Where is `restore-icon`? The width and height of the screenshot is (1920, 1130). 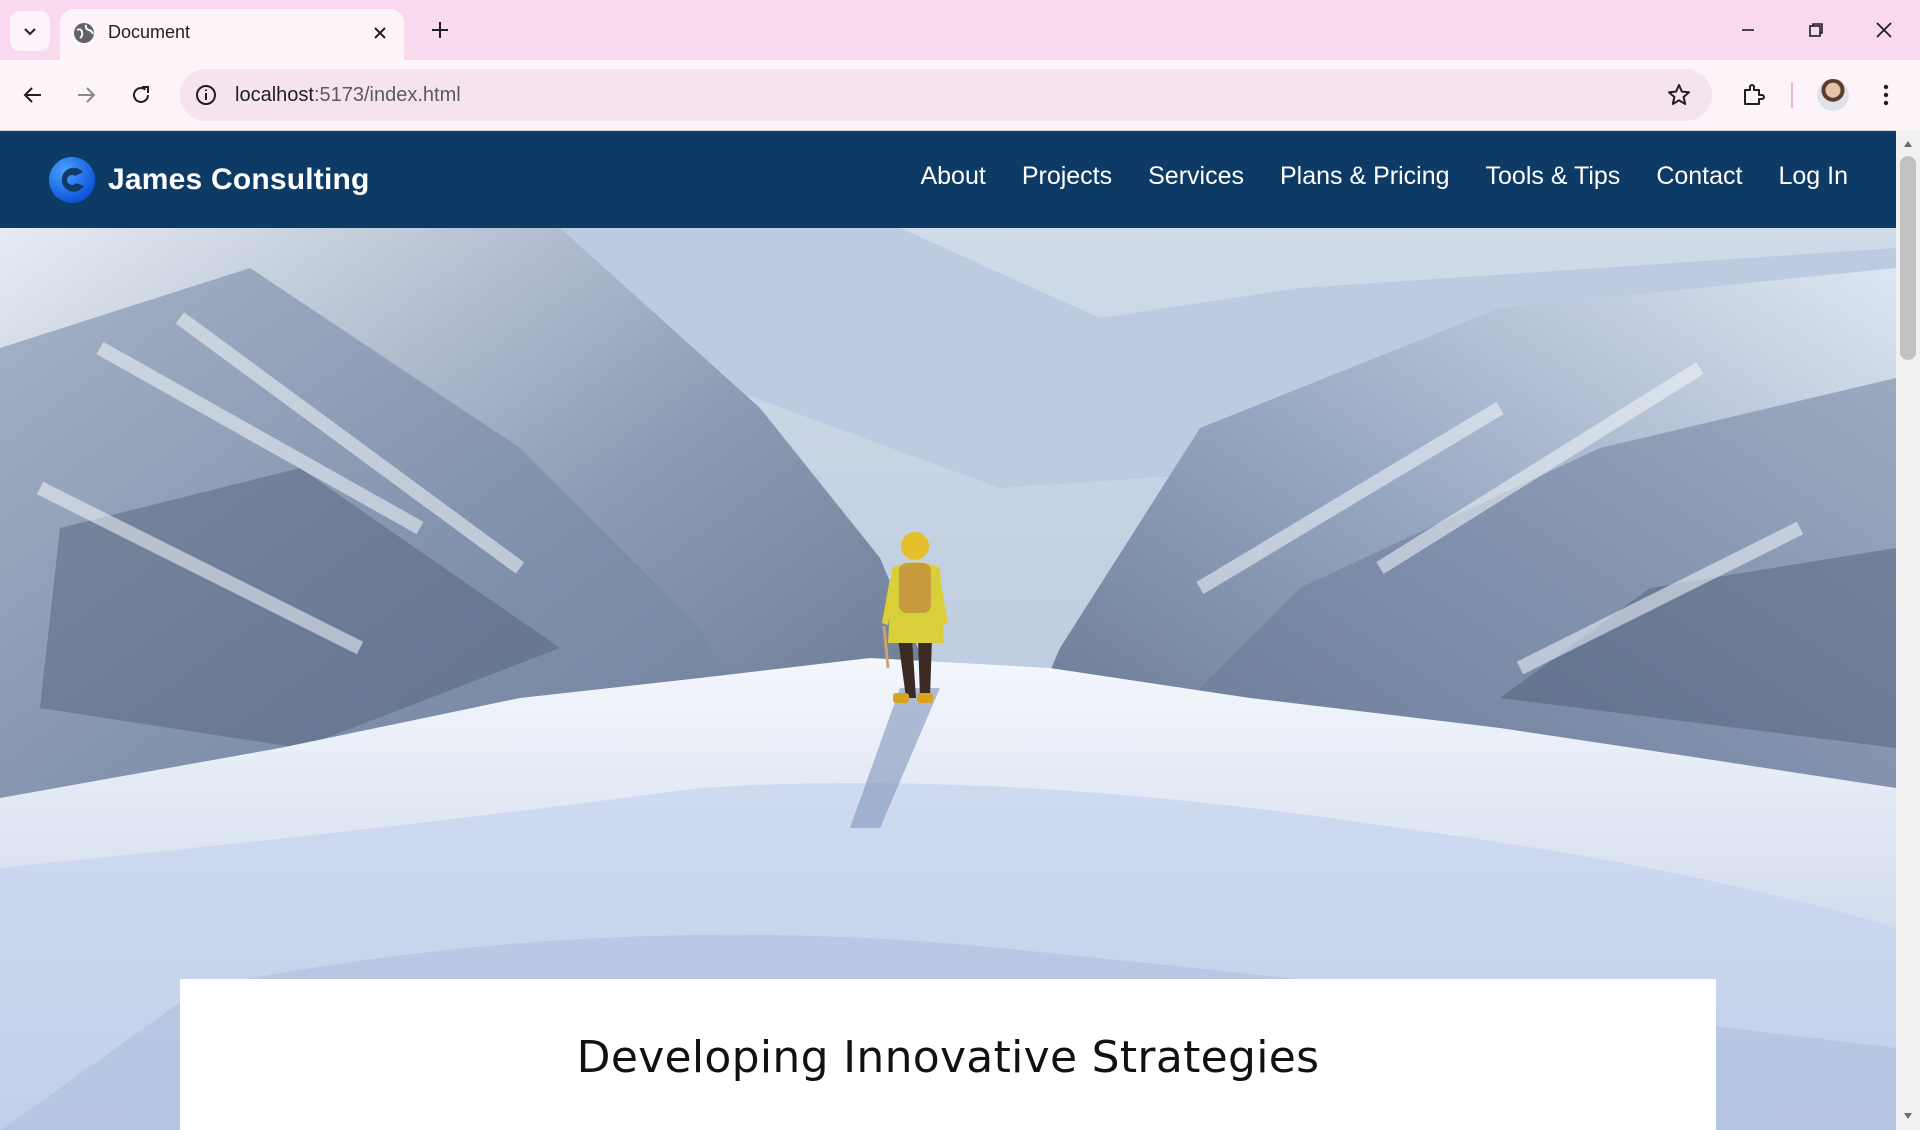 restore-icon is located at coordinates (1816, 30).